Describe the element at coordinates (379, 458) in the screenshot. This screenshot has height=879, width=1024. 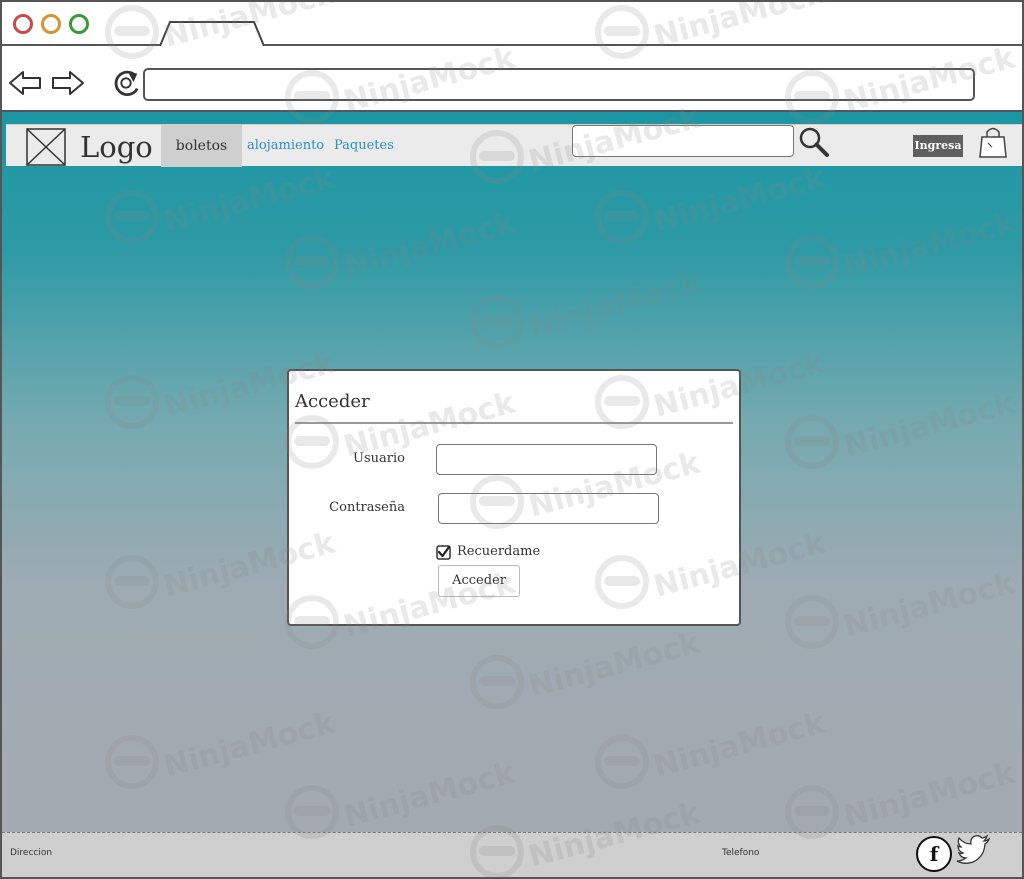
I see `username-label: Usuario` at that location.